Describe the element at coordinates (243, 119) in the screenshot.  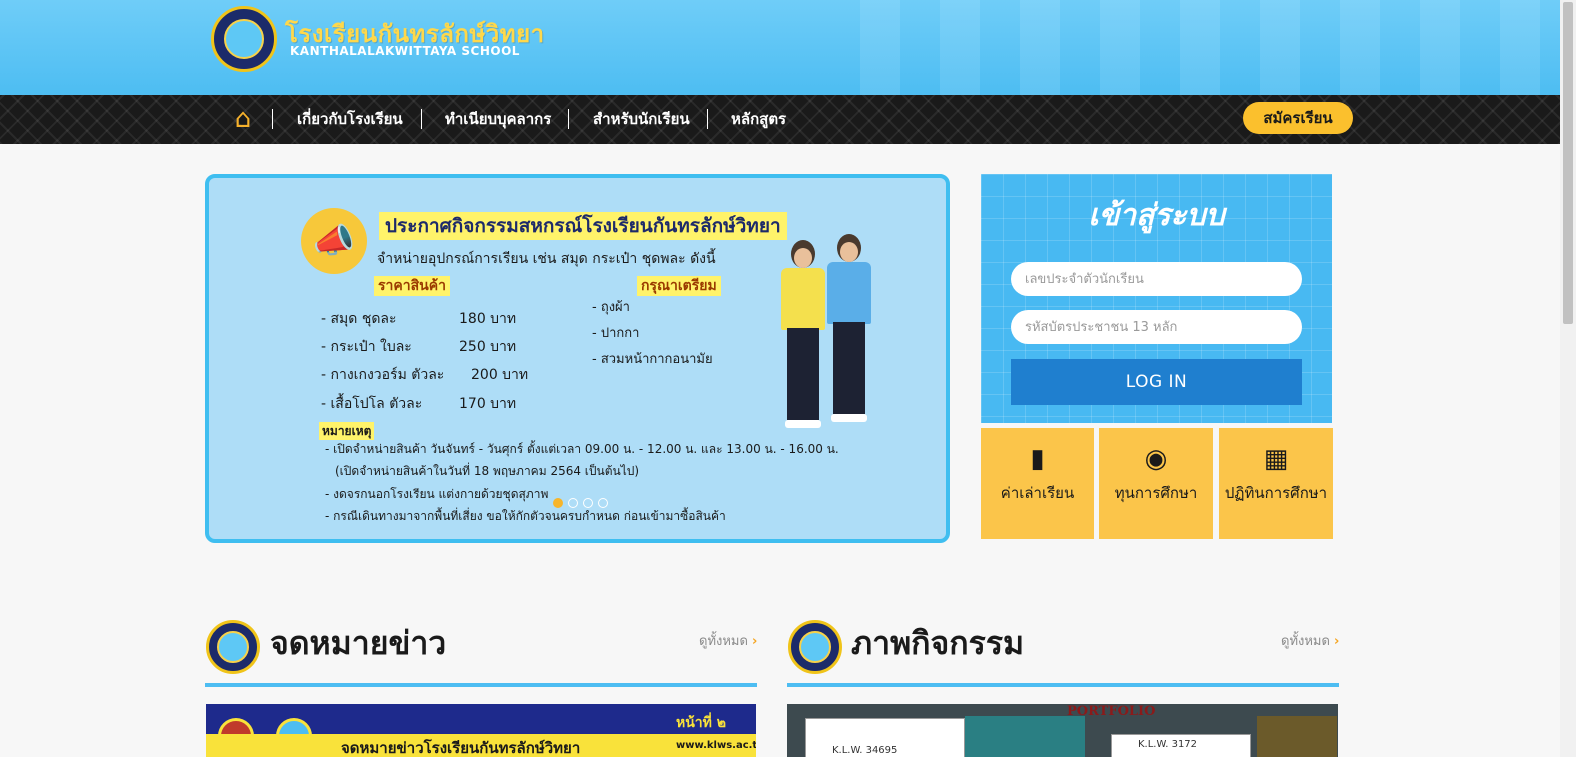
I see `home-icon: ⌂` at that location.